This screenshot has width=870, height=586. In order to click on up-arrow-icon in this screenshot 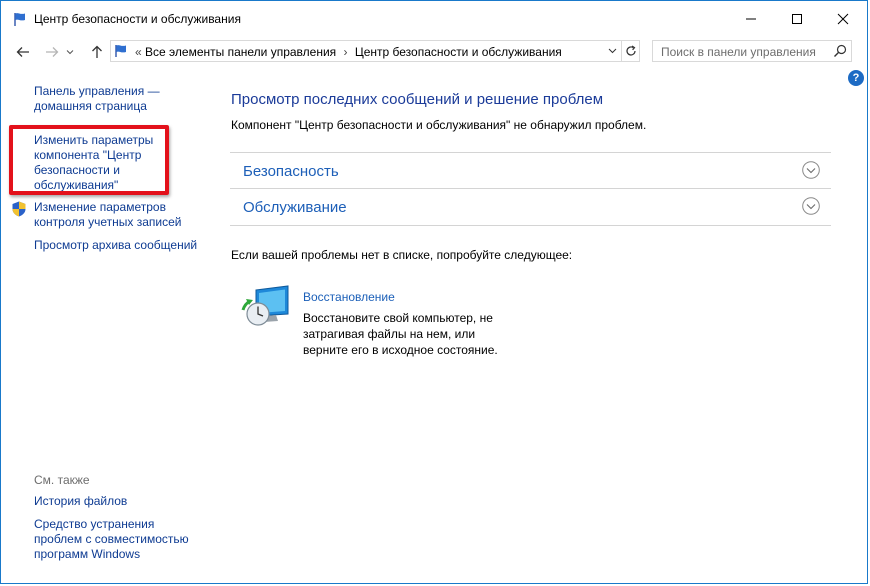, I will do `click(97, 51)`.